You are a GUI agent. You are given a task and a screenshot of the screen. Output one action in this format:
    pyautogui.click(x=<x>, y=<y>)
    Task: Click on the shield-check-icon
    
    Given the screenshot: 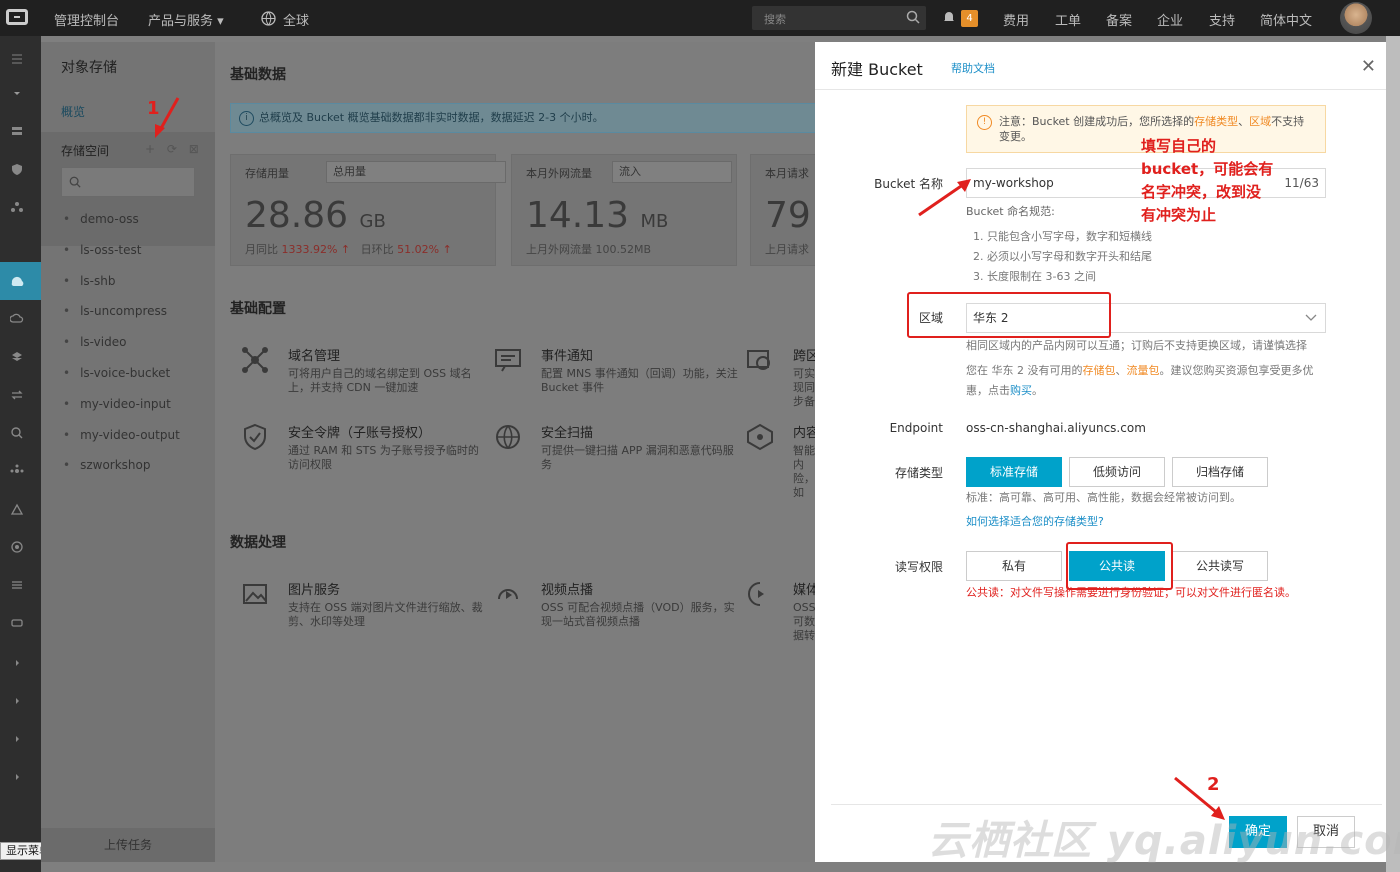 What is the action you would take?
    pyautogui.click(x=255, y=437)
    